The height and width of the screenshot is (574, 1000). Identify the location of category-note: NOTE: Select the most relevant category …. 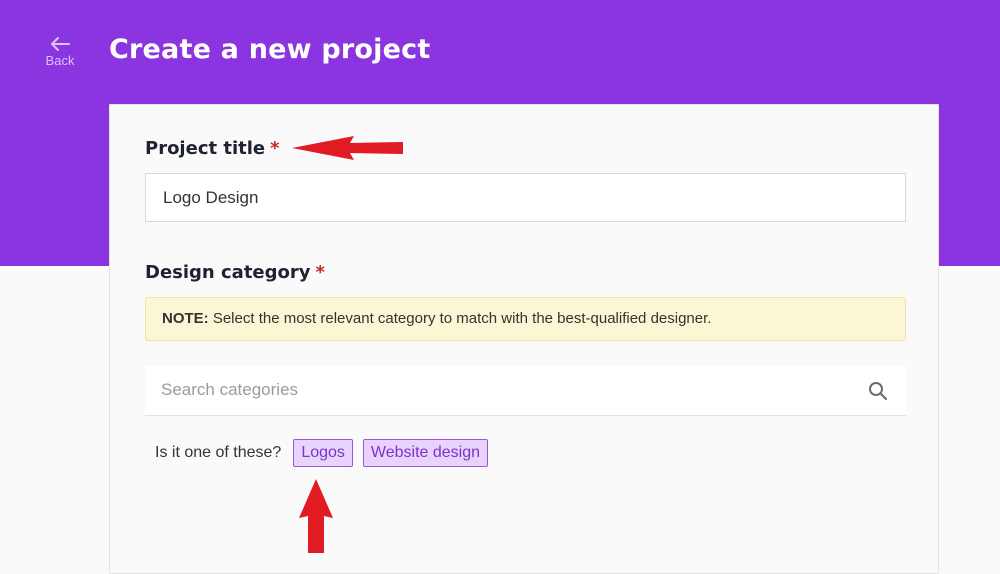
(525, 319).